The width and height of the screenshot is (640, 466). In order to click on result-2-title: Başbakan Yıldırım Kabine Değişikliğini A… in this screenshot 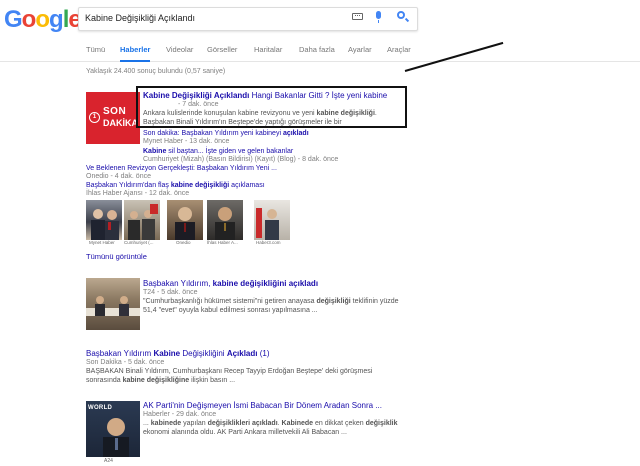, I will do `click(178, 353)`.